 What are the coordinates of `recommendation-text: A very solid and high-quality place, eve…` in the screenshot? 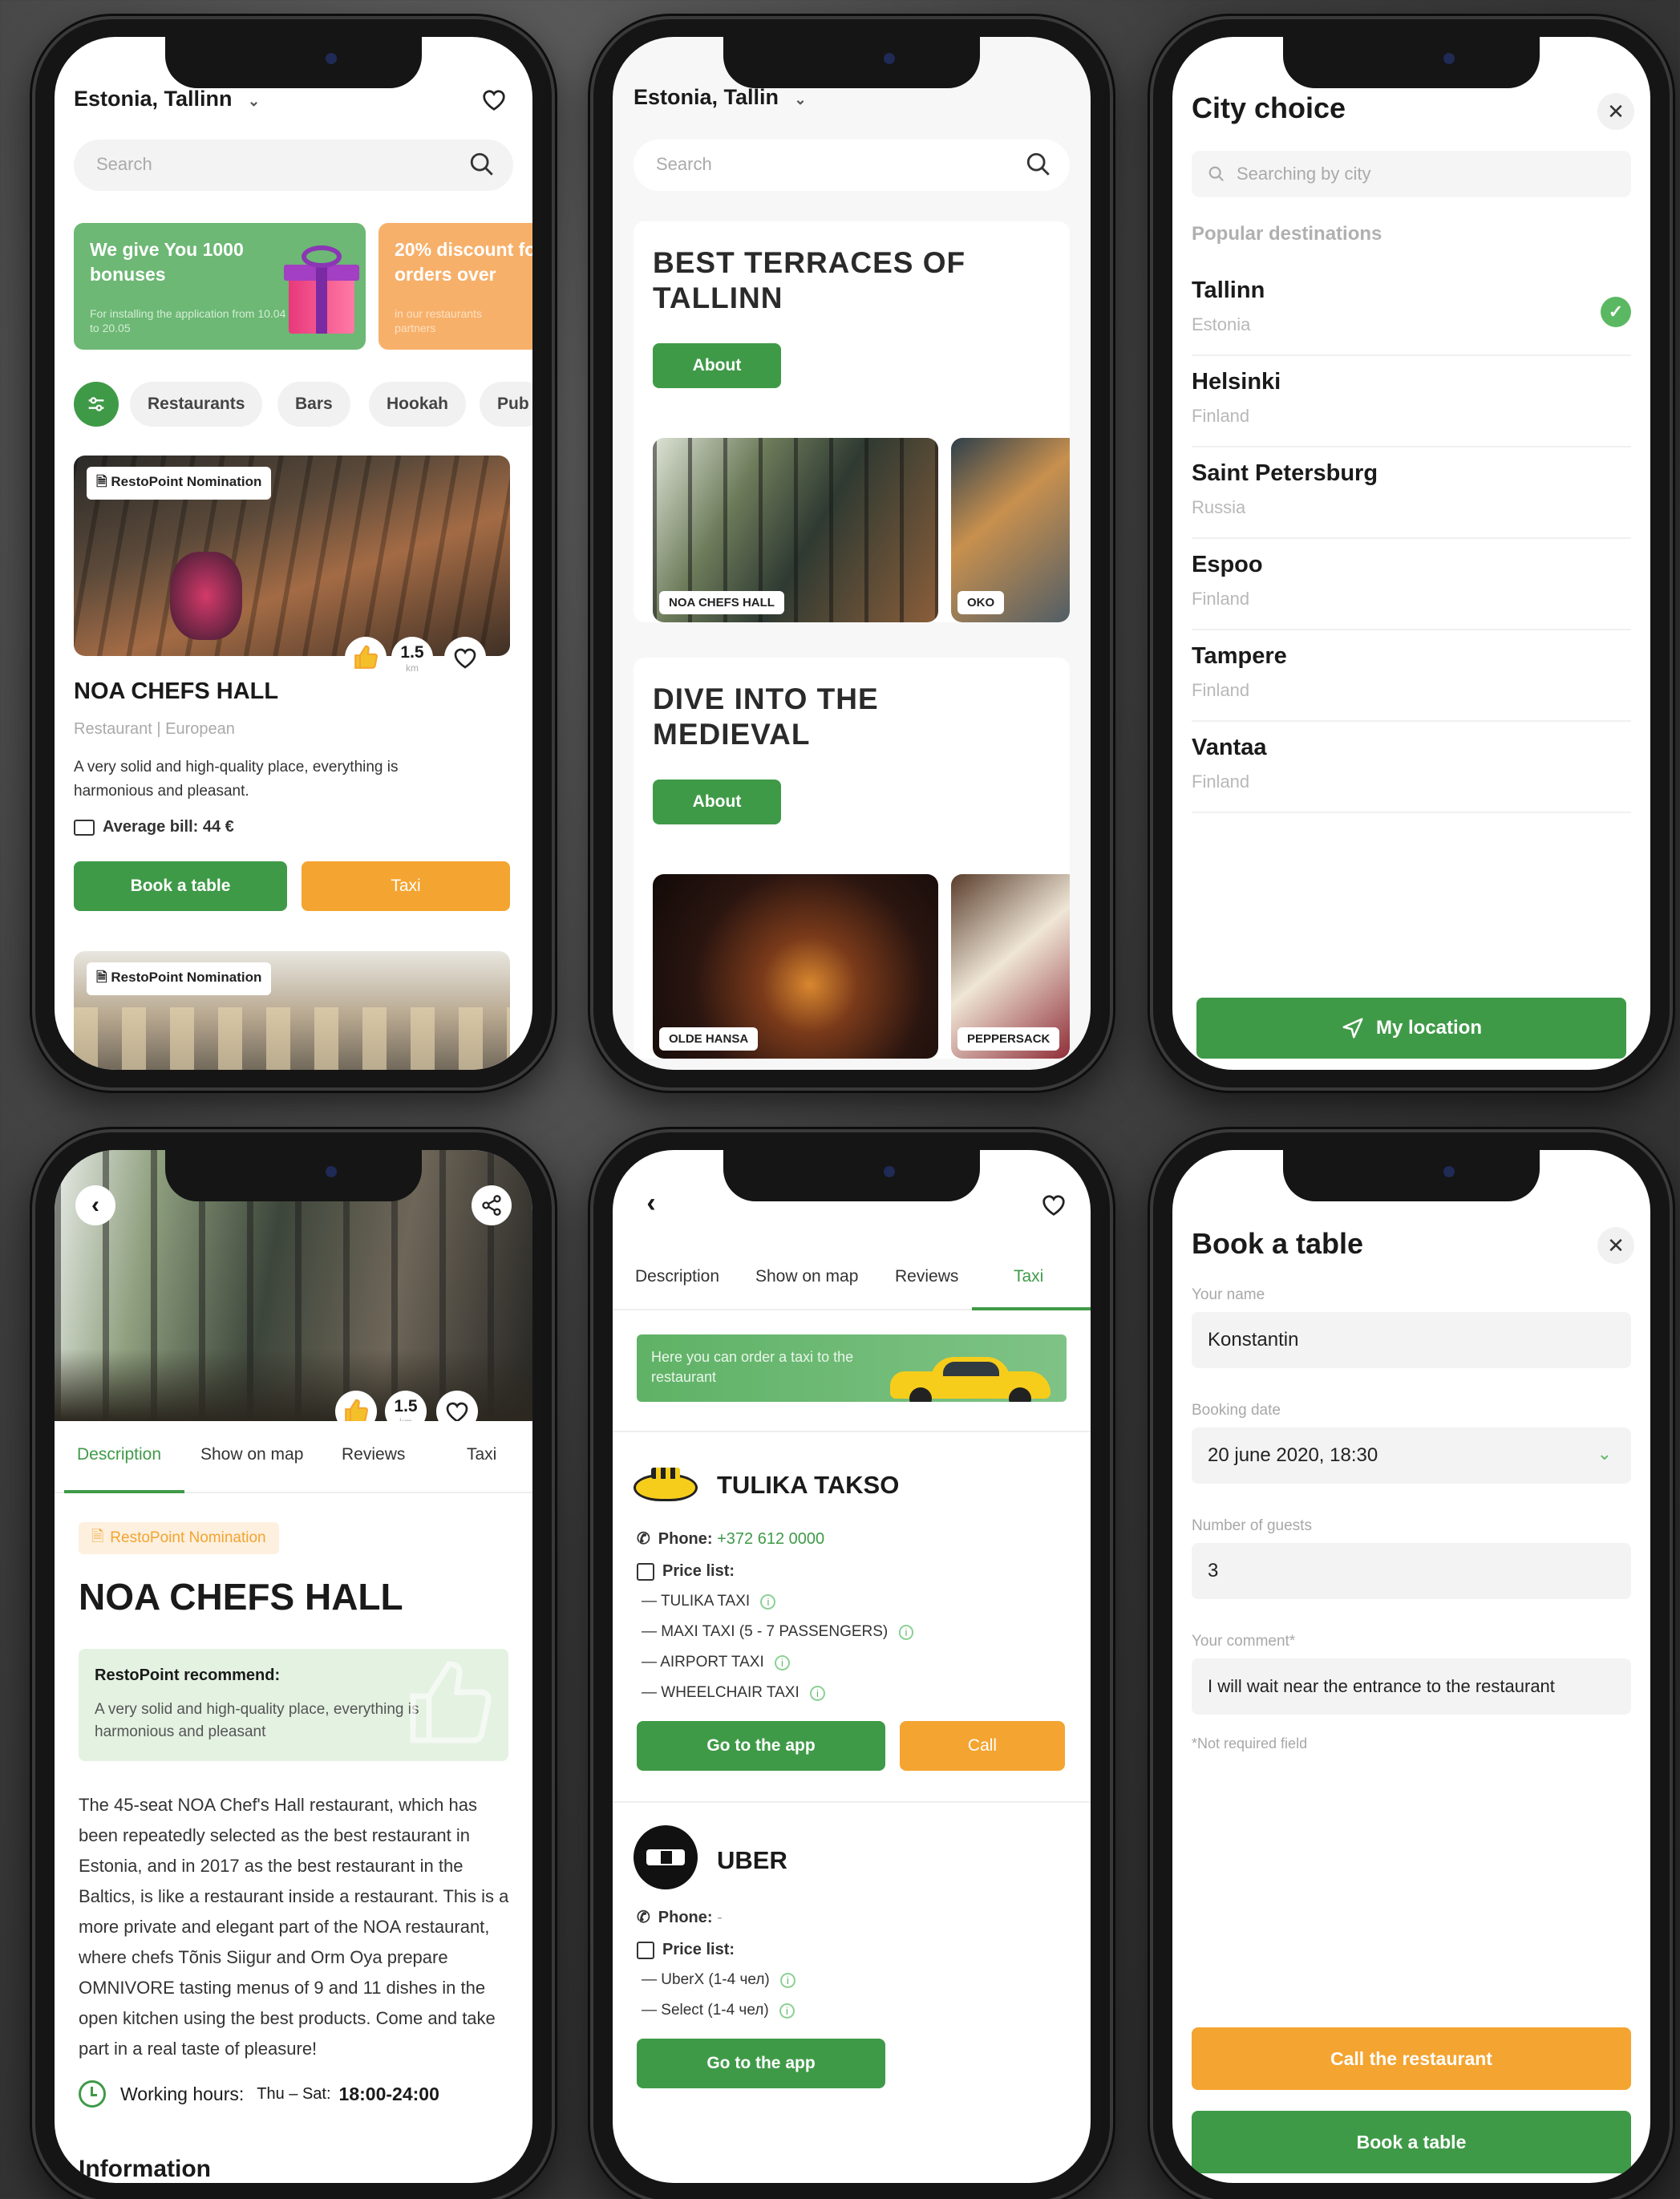 It's located at (257, 1720).